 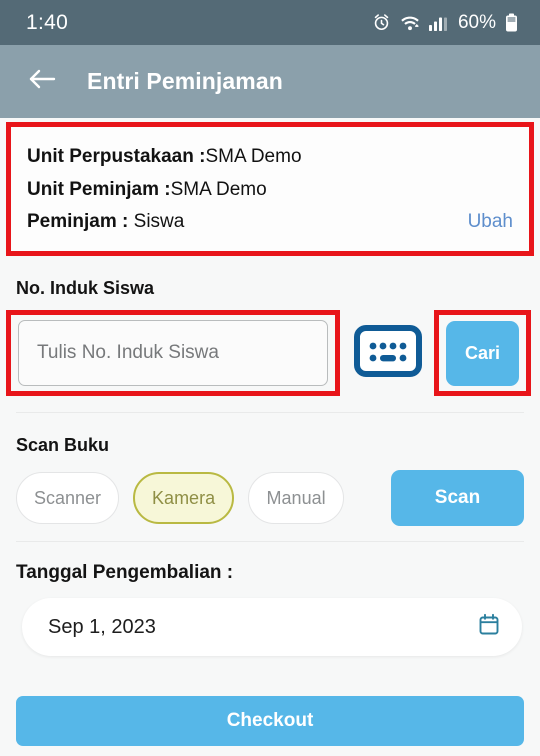 What do you see at coordinates (489, 627) in the screenshot?
I see `calendar-icon` at bounding box center [489, 627].